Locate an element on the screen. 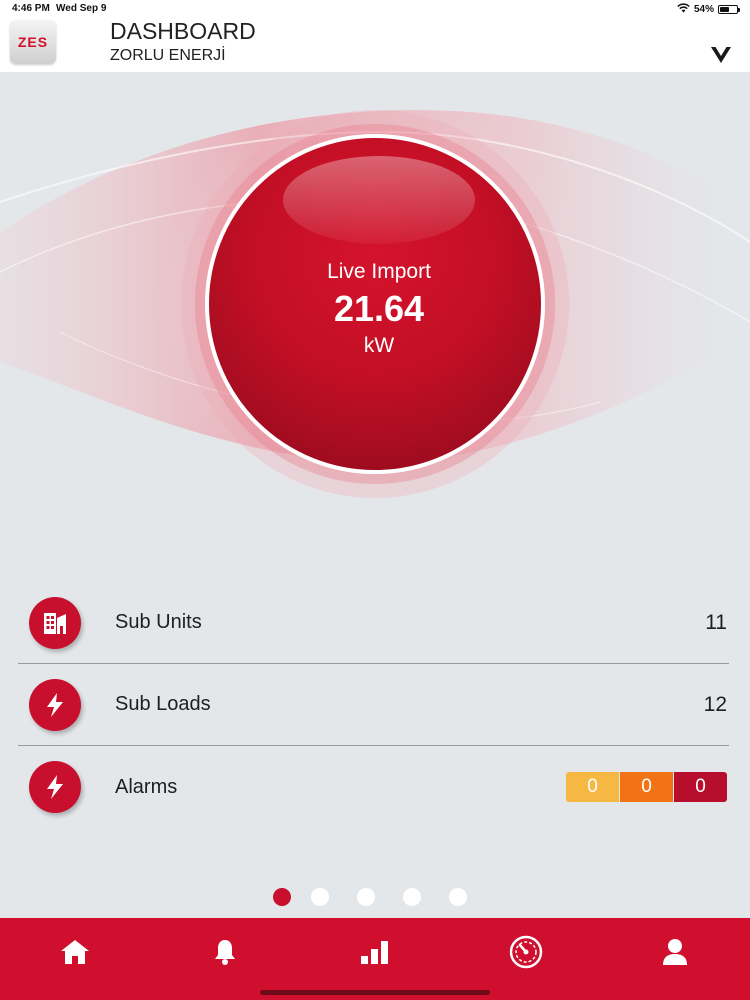 The width and height of the screenshot is (750, 1000). battery-percent: 54% is located at coordinates (703, 9).